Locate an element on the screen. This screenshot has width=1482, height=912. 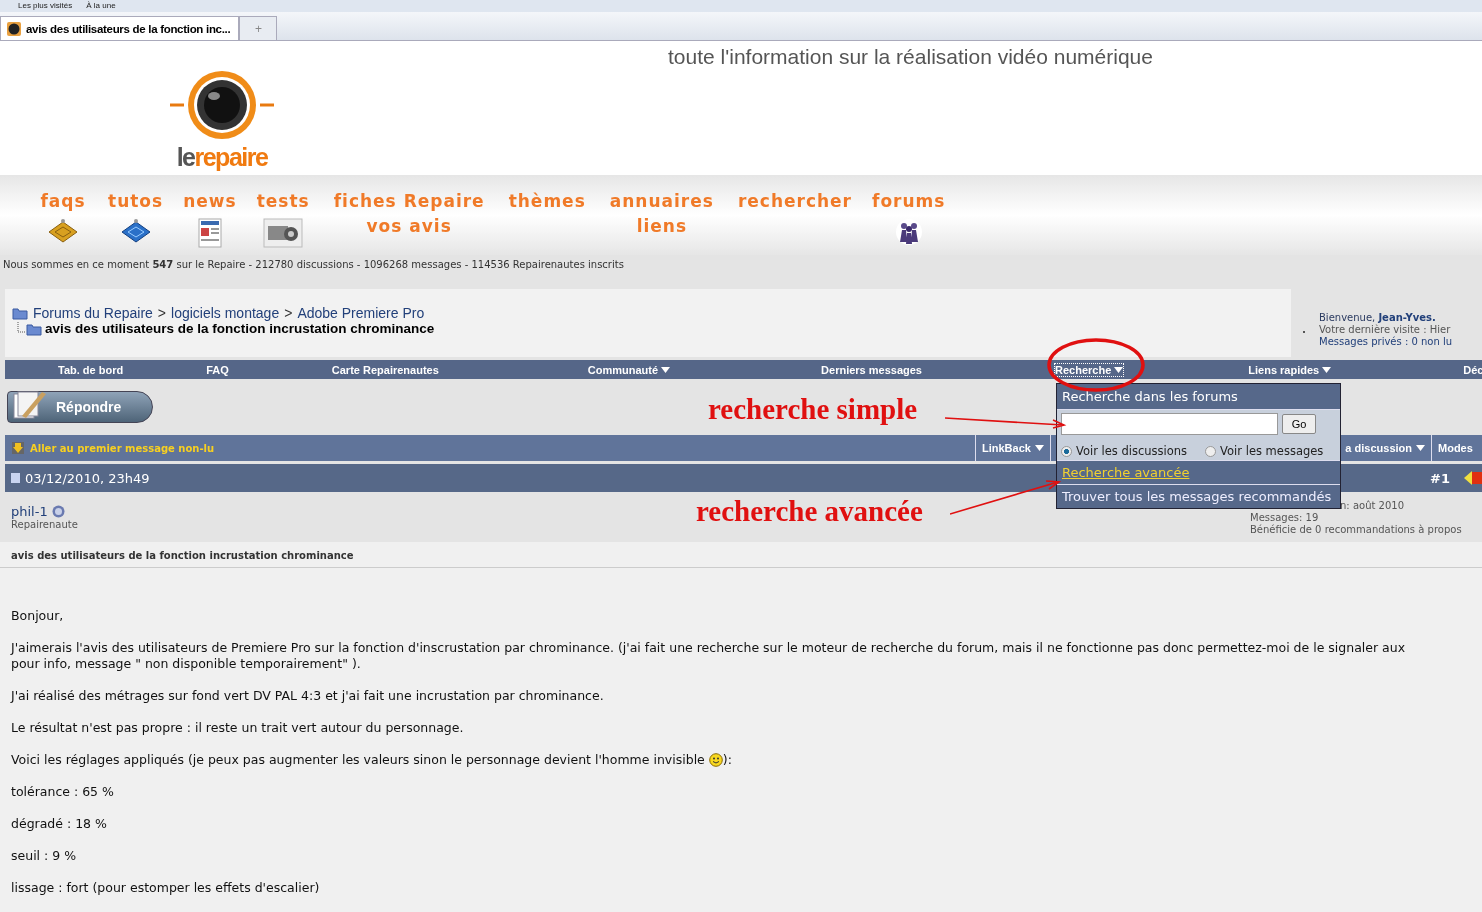
navbar-link: Liens rapides is located at coordinates (1290, 369).